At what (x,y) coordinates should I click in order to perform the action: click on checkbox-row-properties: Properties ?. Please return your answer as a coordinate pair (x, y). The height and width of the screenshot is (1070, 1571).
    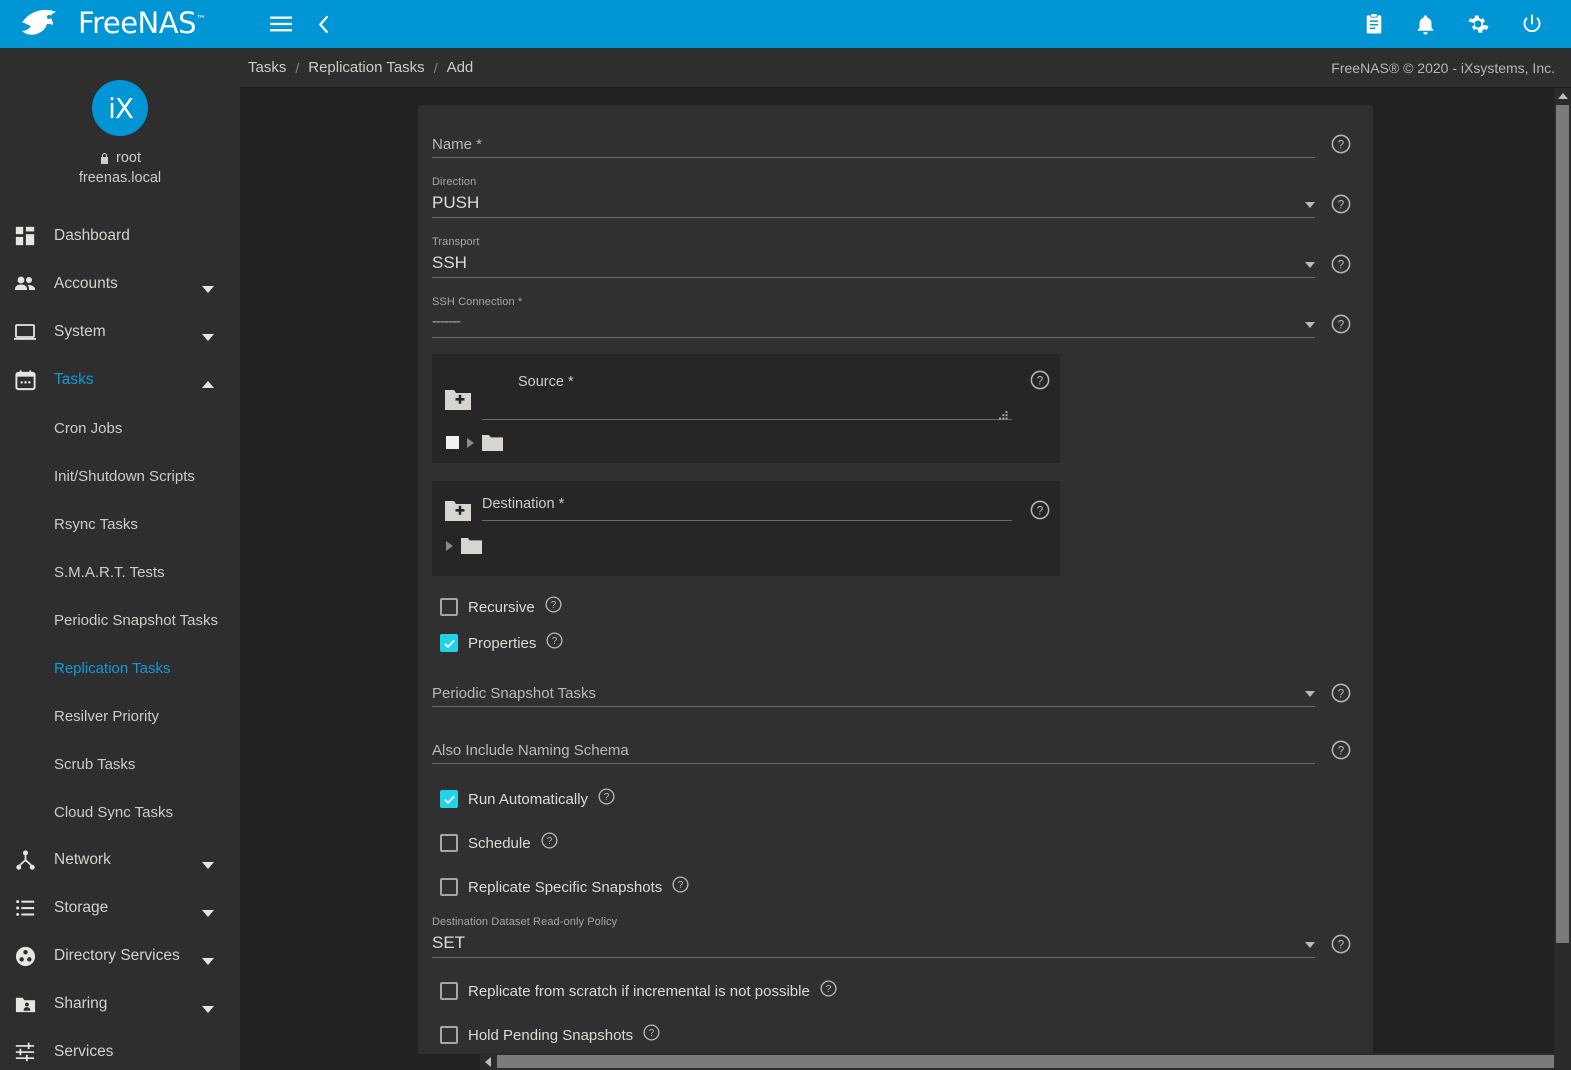
    Looking at the image, I should click on (895, 643).